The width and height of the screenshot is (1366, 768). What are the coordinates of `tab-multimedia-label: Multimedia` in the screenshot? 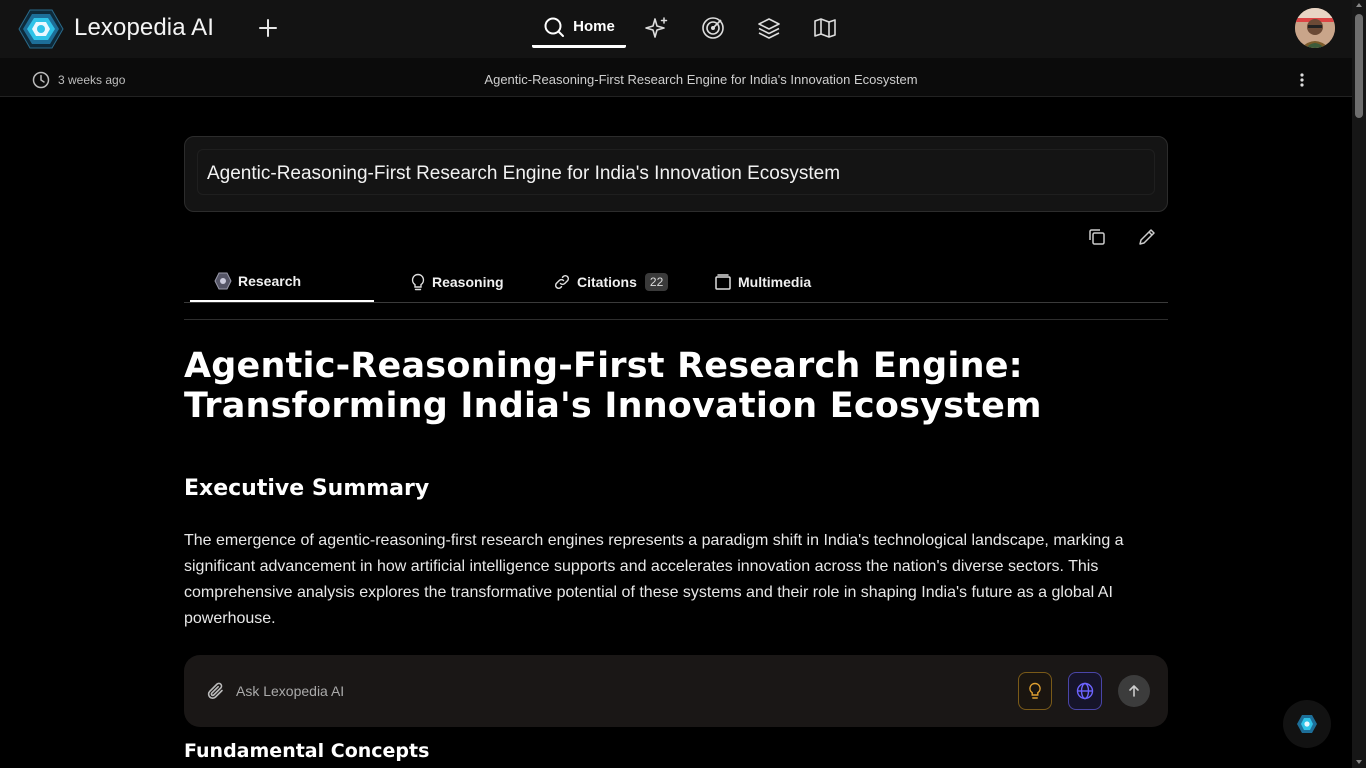 It's located at (775, 282).